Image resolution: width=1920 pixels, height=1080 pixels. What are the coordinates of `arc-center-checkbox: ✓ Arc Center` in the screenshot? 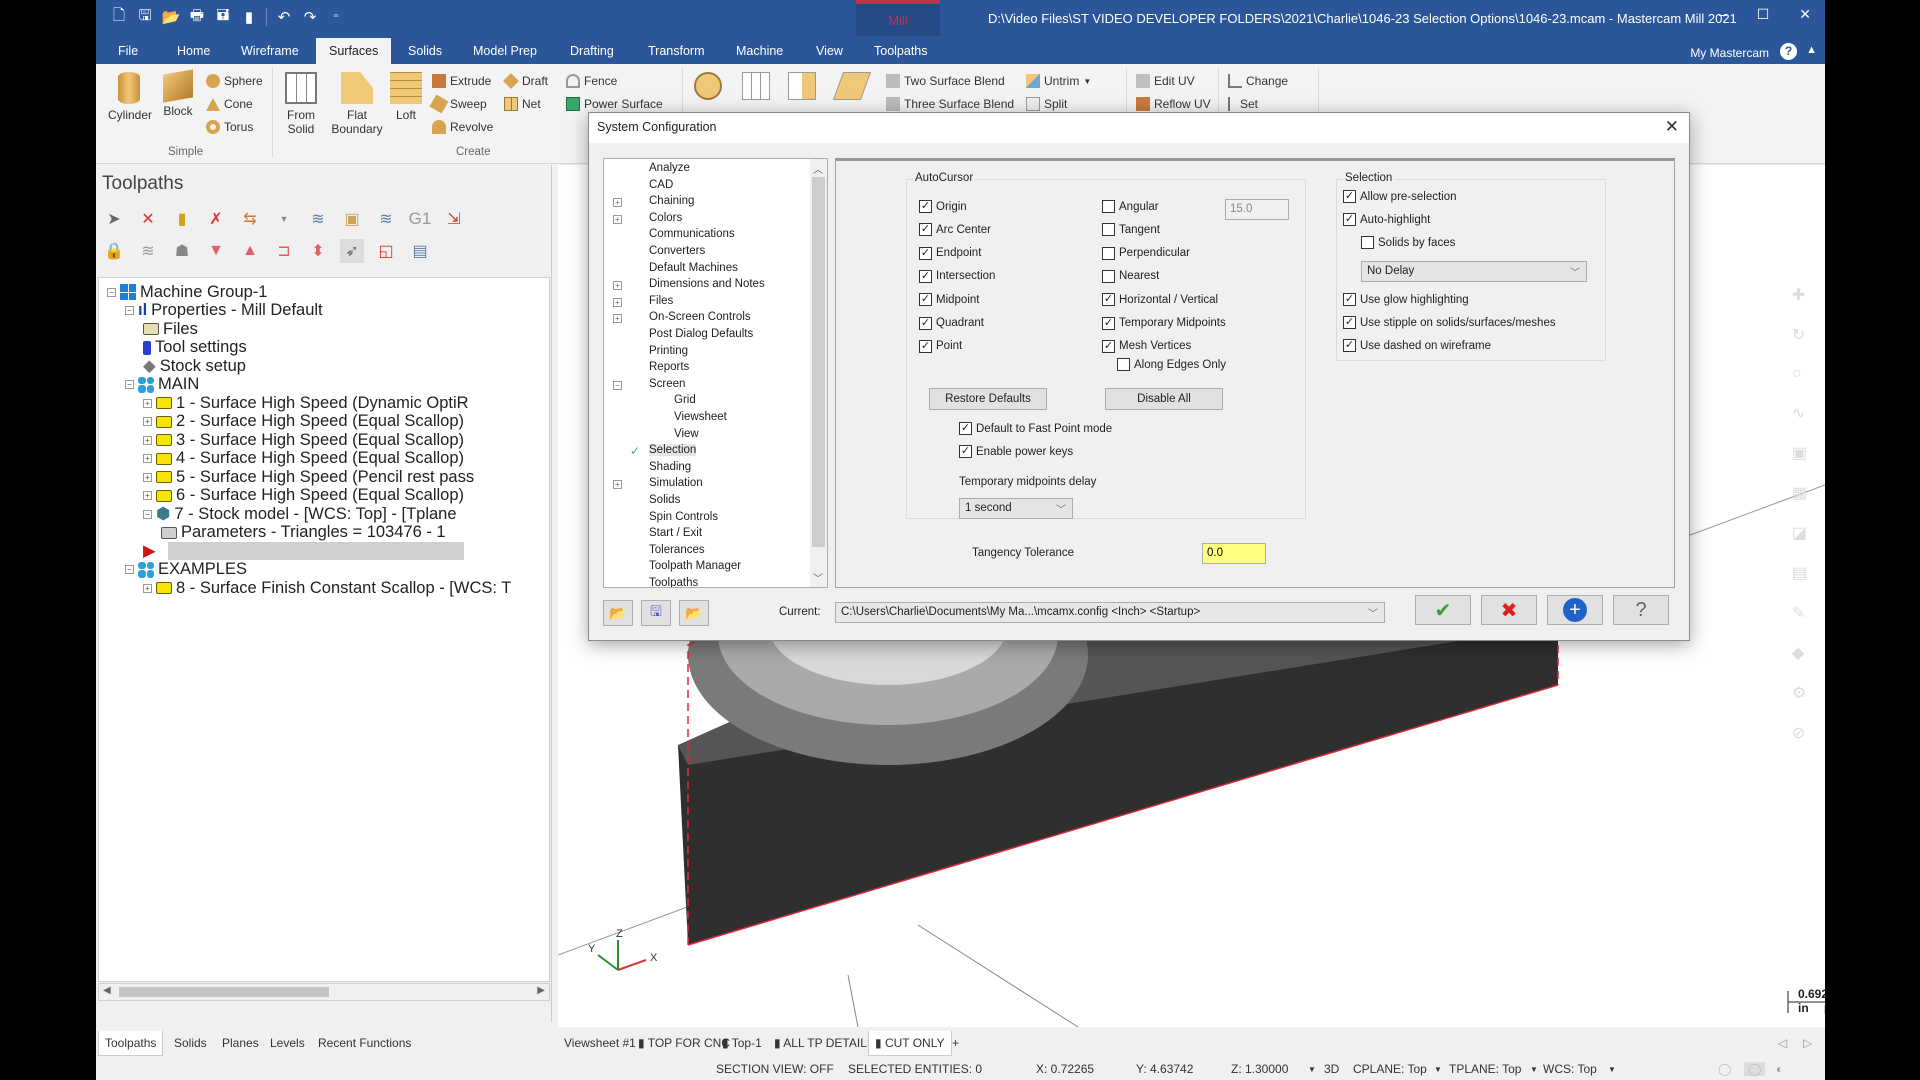 It's located at (955, 230).